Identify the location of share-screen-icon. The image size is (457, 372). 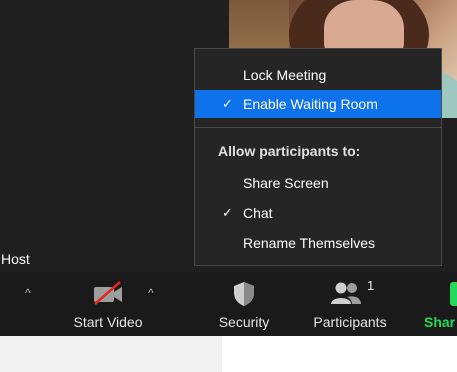
(453, 294).